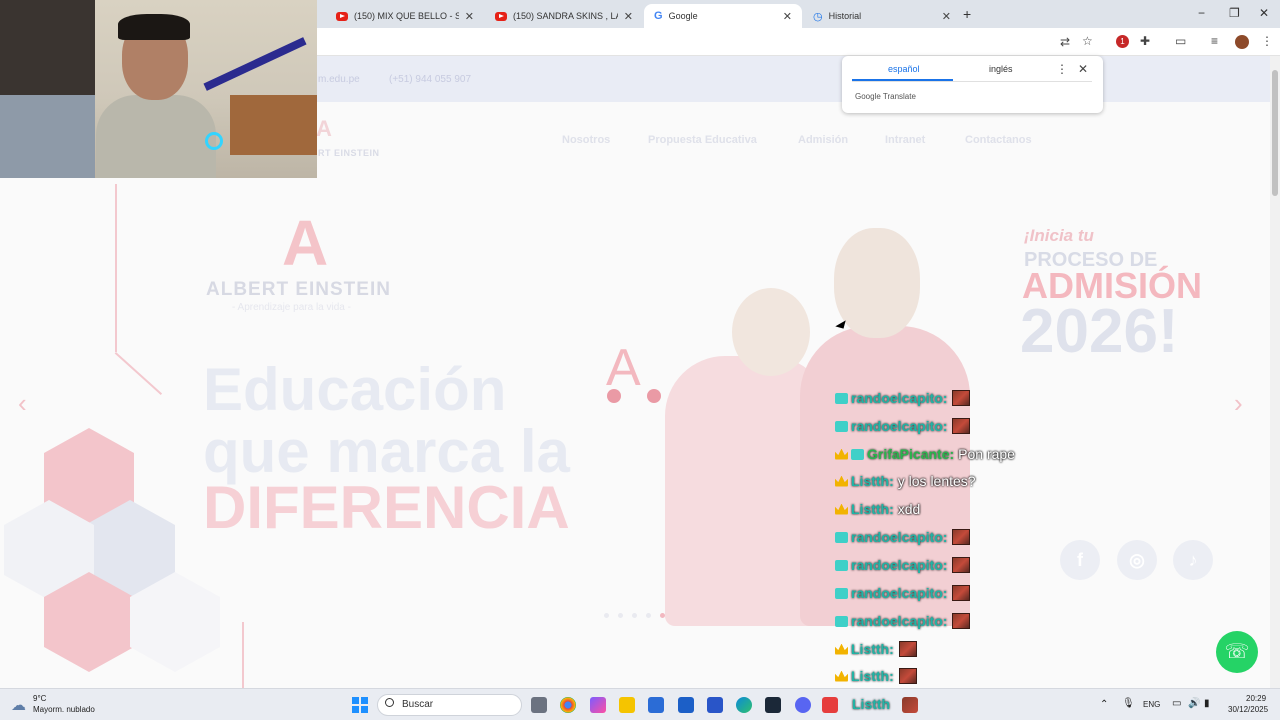 The height and width of the screenshot is (720, 1280). Describe the element at coordinates (627, 705) in the screenshot. I see `file-explorer-icon` at that location.